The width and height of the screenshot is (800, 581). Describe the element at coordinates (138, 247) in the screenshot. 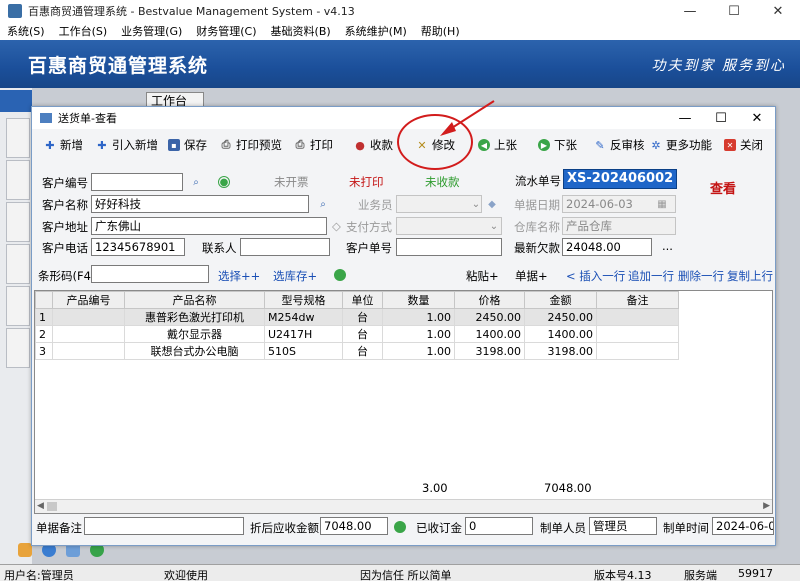

I see `phone-input: 12345678901` at that location.